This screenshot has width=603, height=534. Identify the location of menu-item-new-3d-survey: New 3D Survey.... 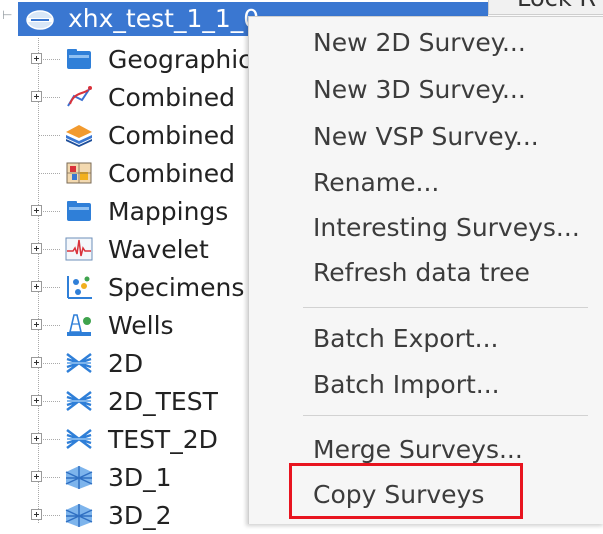
(419, 90).